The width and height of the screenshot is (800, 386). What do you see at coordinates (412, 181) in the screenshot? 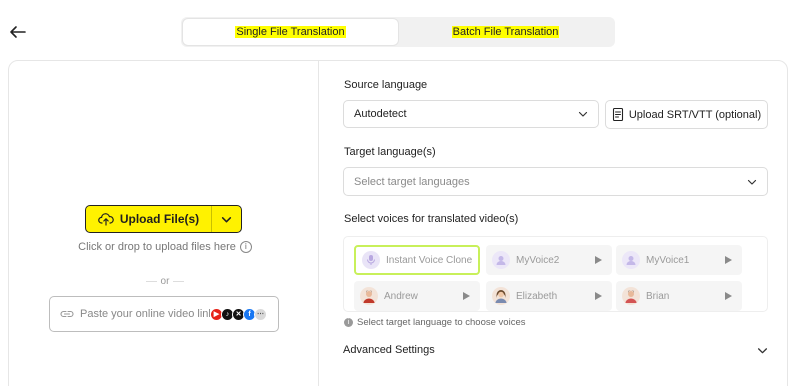
I see `target-language-placeholder: Select target languages` at bounding box center [412, 181].